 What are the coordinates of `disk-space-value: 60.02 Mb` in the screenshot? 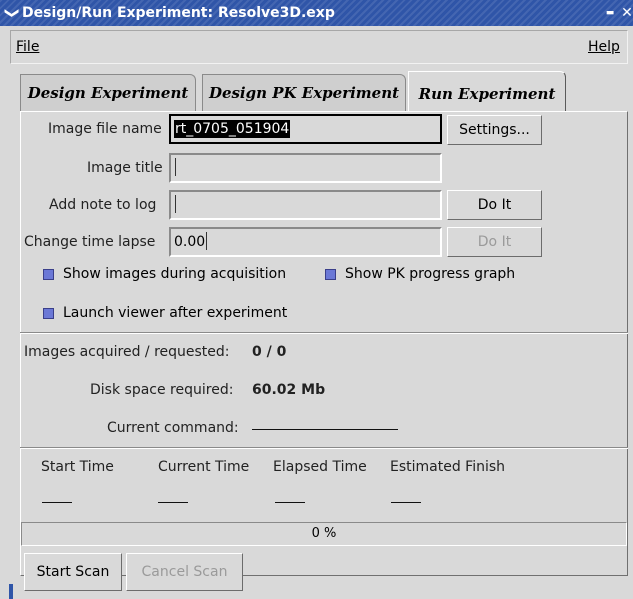 It's located at (289, 390).